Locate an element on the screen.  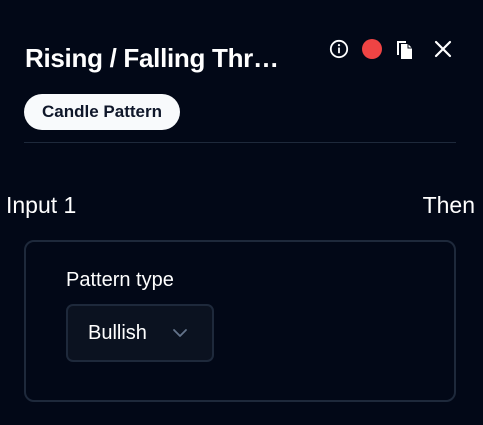
header-divider is located at coordinates (240, 142).